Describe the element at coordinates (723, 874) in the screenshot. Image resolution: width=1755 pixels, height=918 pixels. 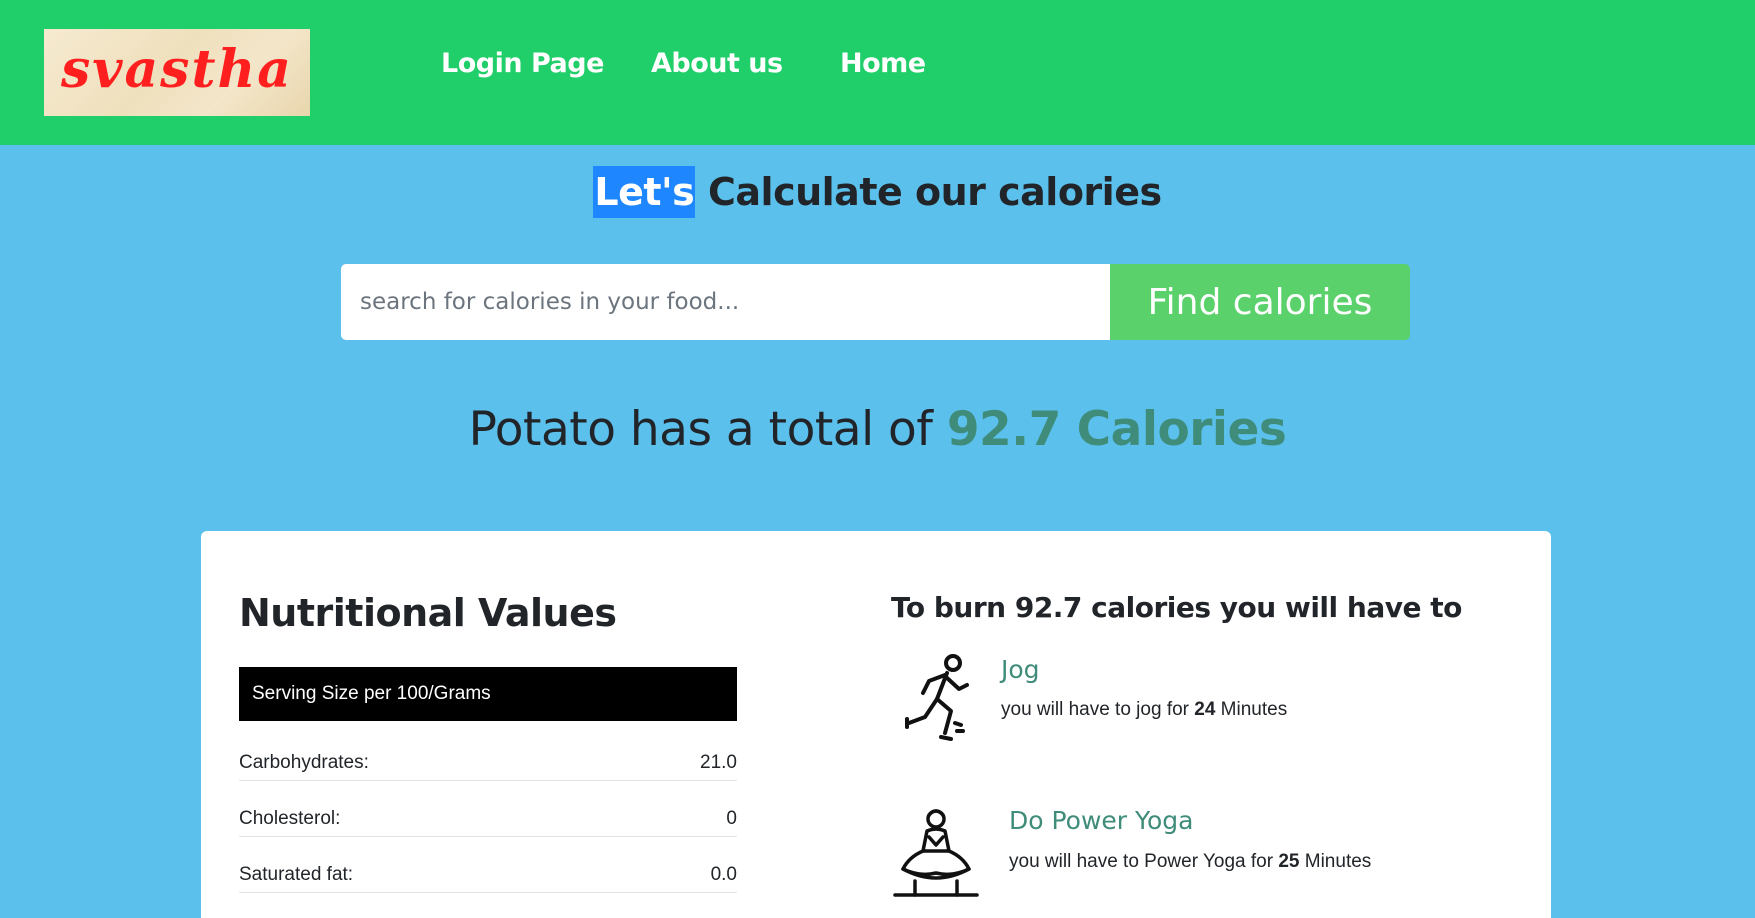
I see `nutrient-value: 0.0` at that location.